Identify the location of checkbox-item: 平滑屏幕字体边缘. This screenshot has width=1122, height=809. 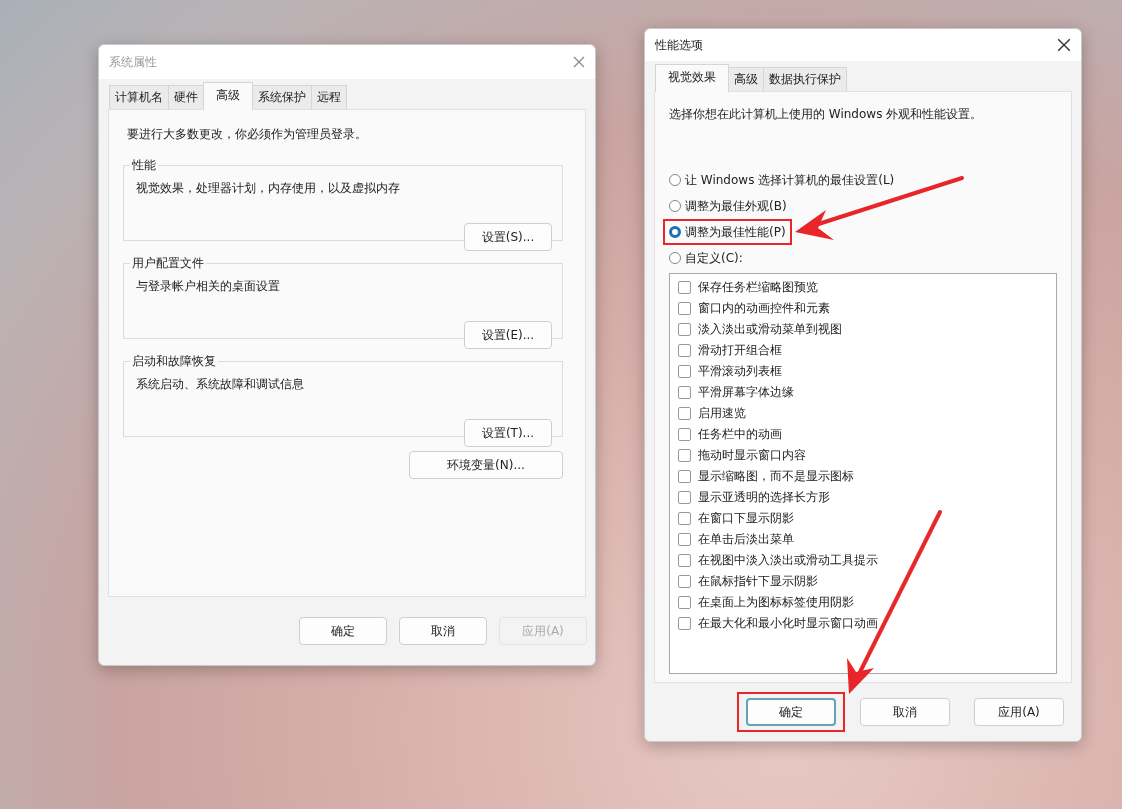
(863, 392).